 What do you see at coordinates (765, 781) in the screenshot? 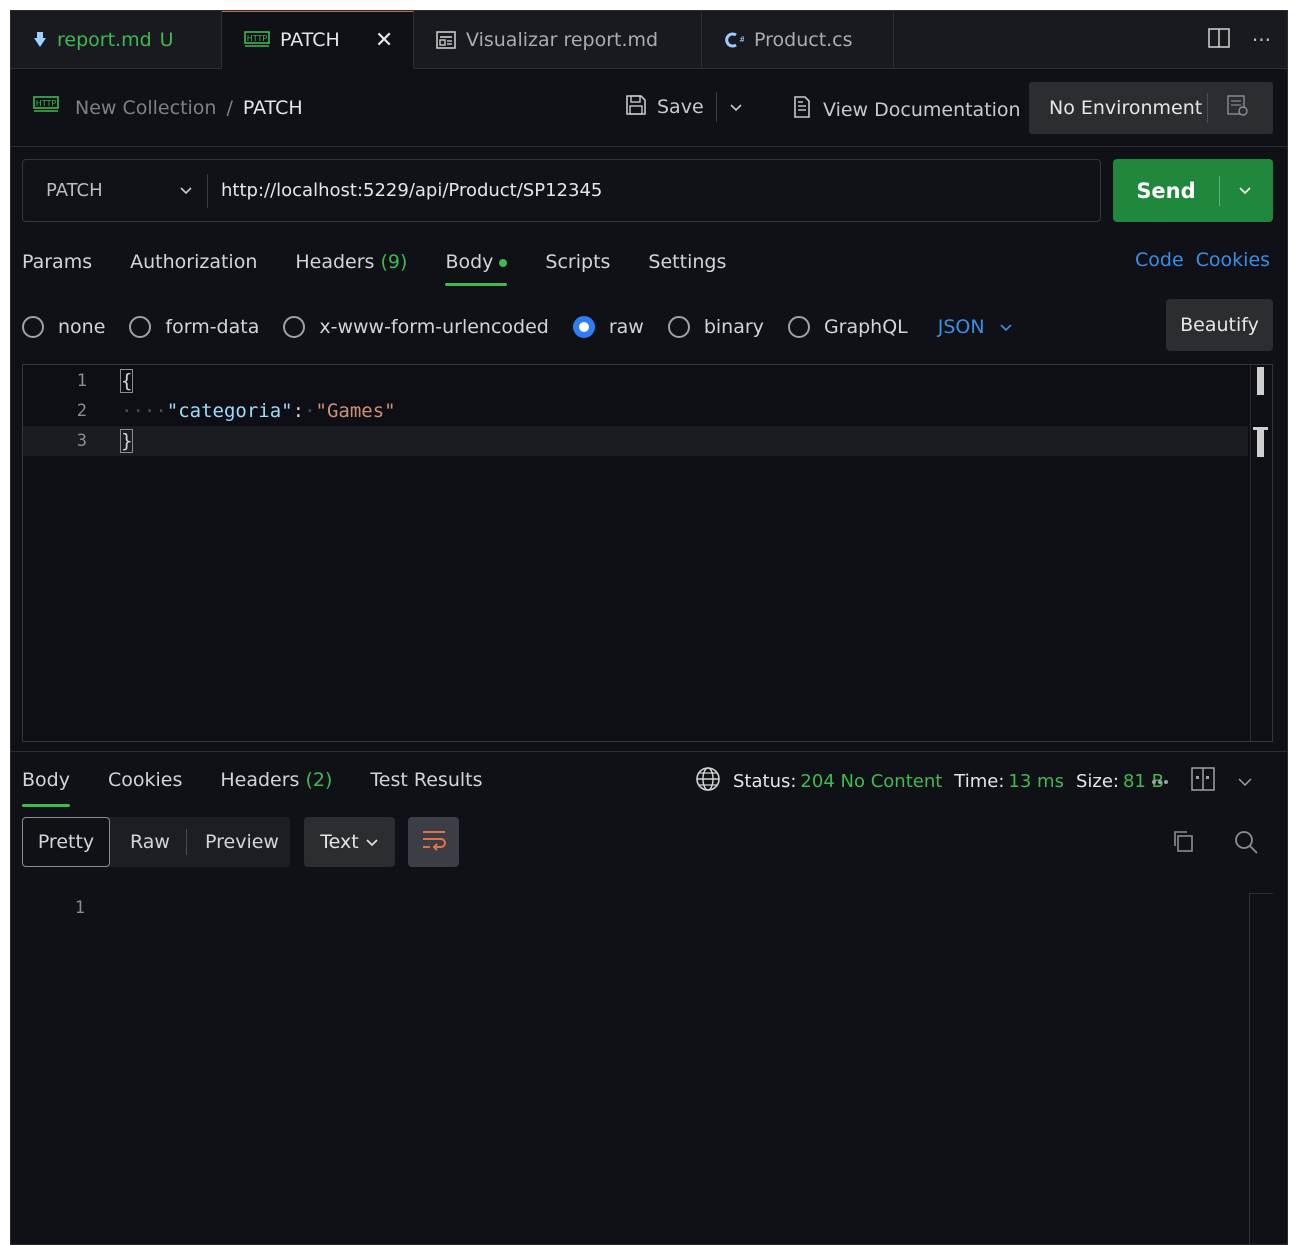
I see `status-label: Status:` at bounding box center [765, 781].